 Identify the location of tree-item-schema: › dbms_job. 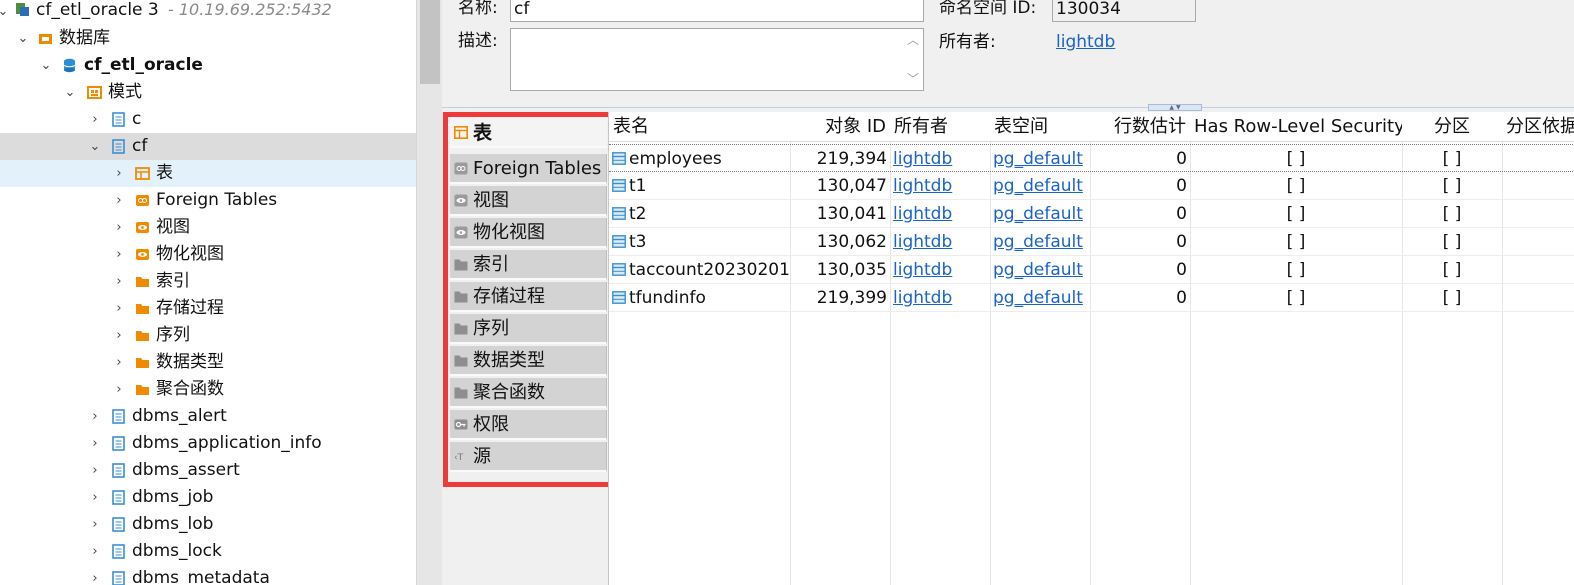
(208, 497).